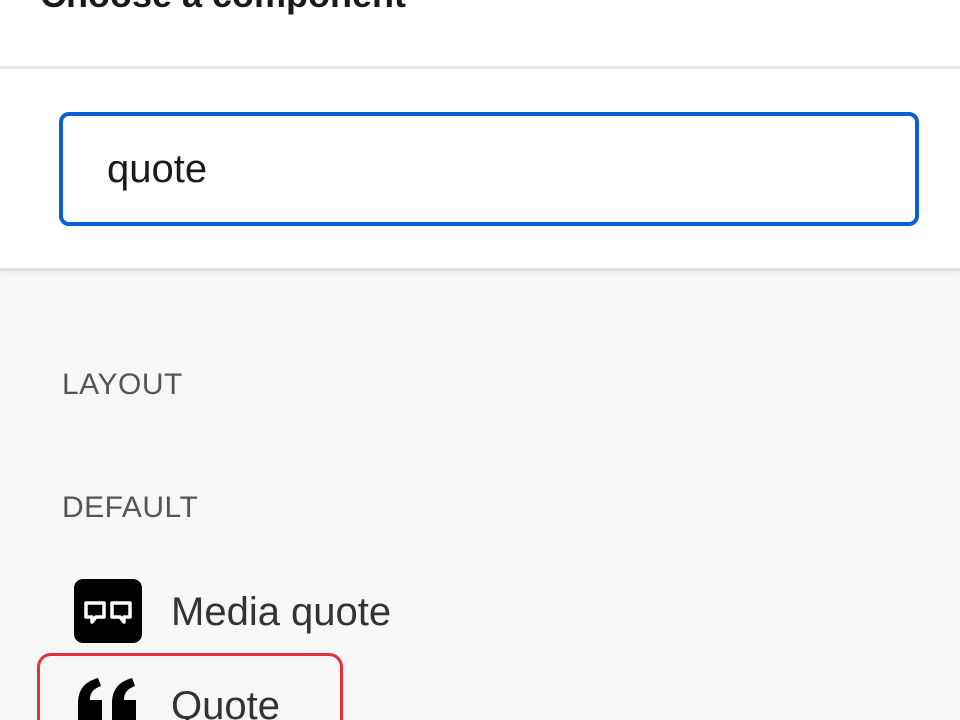  Describe the element at coordinates (489, 169) in the screenshot. I see `search-input` at that location.